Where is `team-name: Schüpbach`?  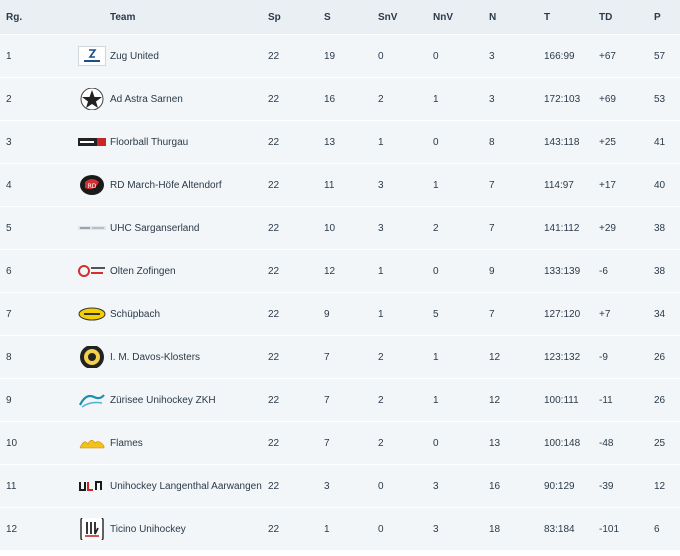 team-name: Schüpbach is located at coordinates (135, 314).